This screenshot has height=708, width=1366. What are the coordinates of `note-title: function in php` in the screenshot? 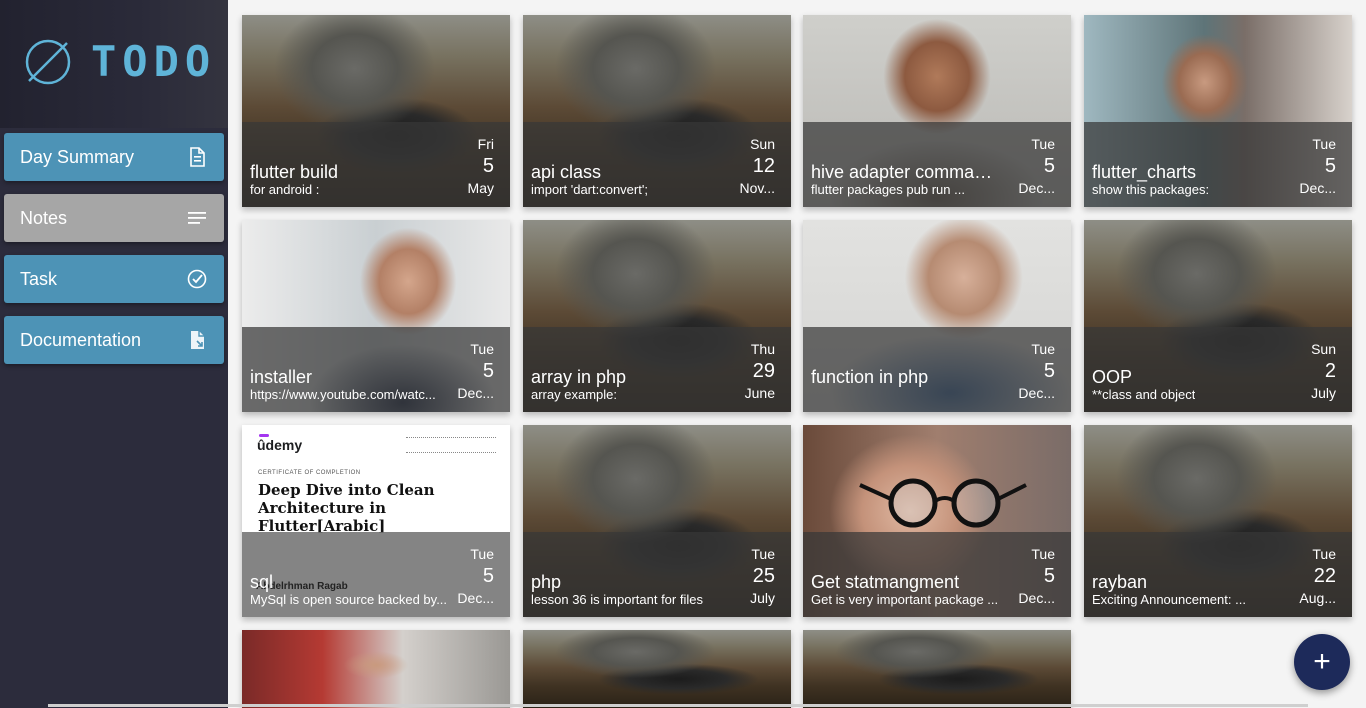 It's located at (870, 377).